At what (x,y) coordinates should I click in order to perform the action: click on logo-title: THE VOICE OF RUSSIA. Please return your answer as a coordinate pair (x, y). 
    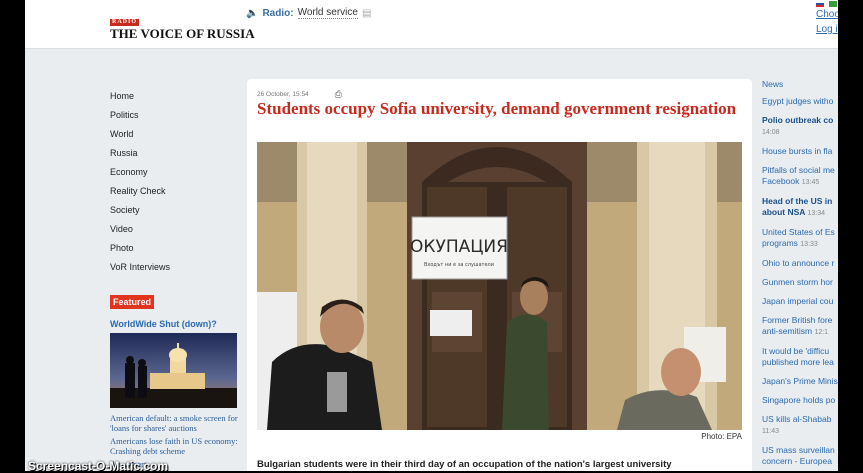
    Looking at the image, I should click on (182, 33).